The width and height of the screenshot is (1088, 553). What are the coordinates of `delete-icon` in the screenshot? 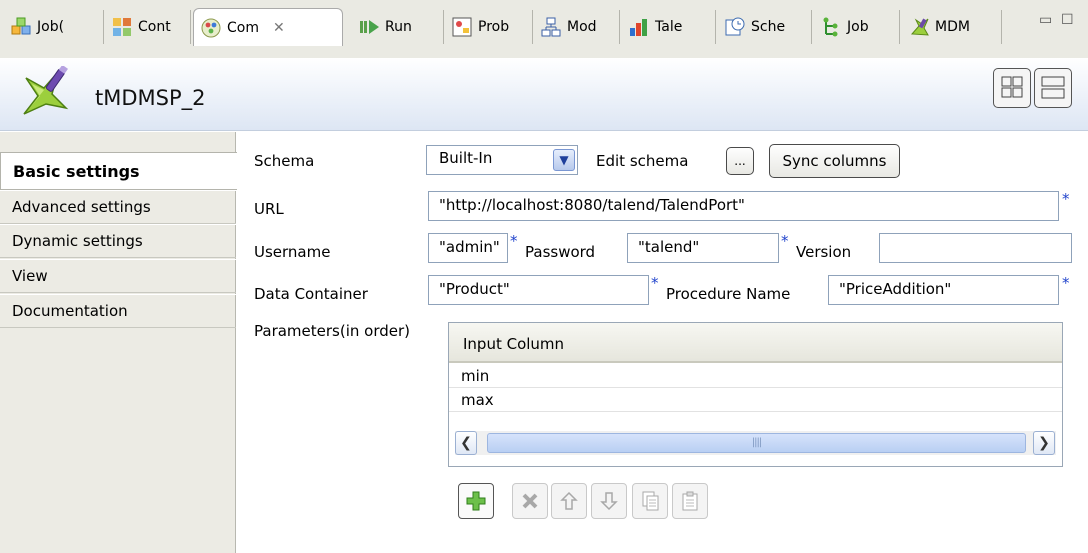 It's located at (530, 501).